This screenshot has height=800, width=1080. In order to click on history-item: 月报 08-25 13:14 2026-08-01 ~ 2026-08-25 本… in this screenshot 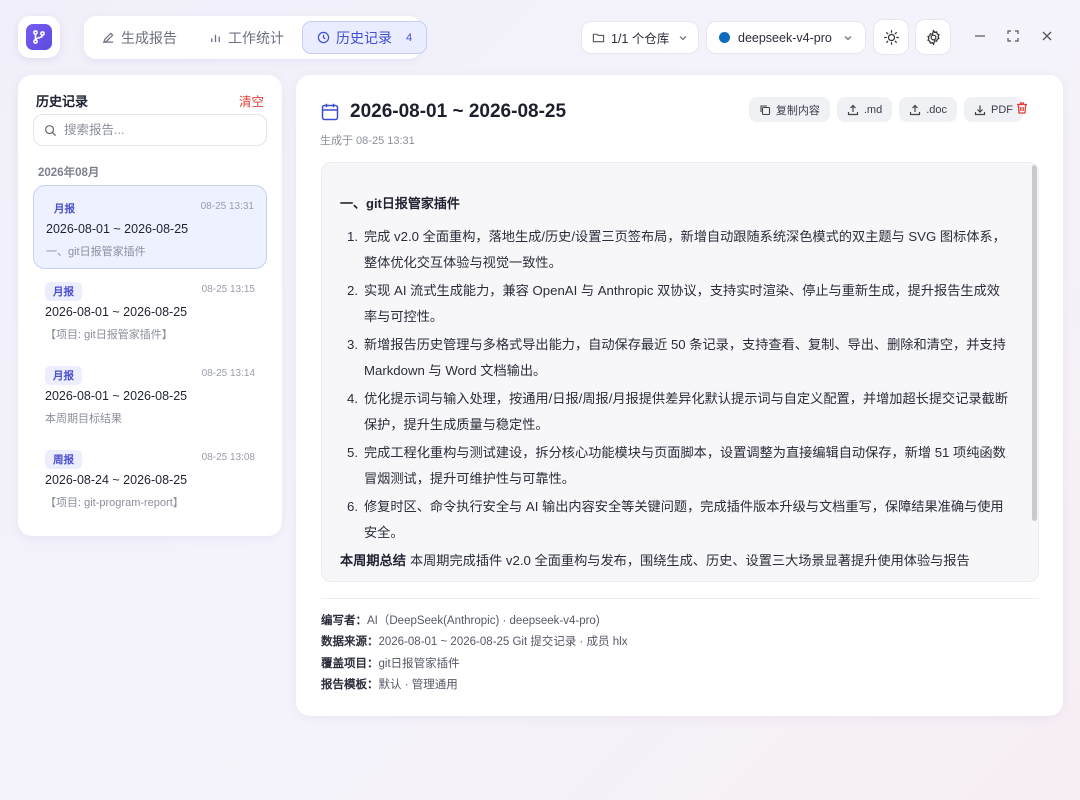, I will do `click(150, 395)`.